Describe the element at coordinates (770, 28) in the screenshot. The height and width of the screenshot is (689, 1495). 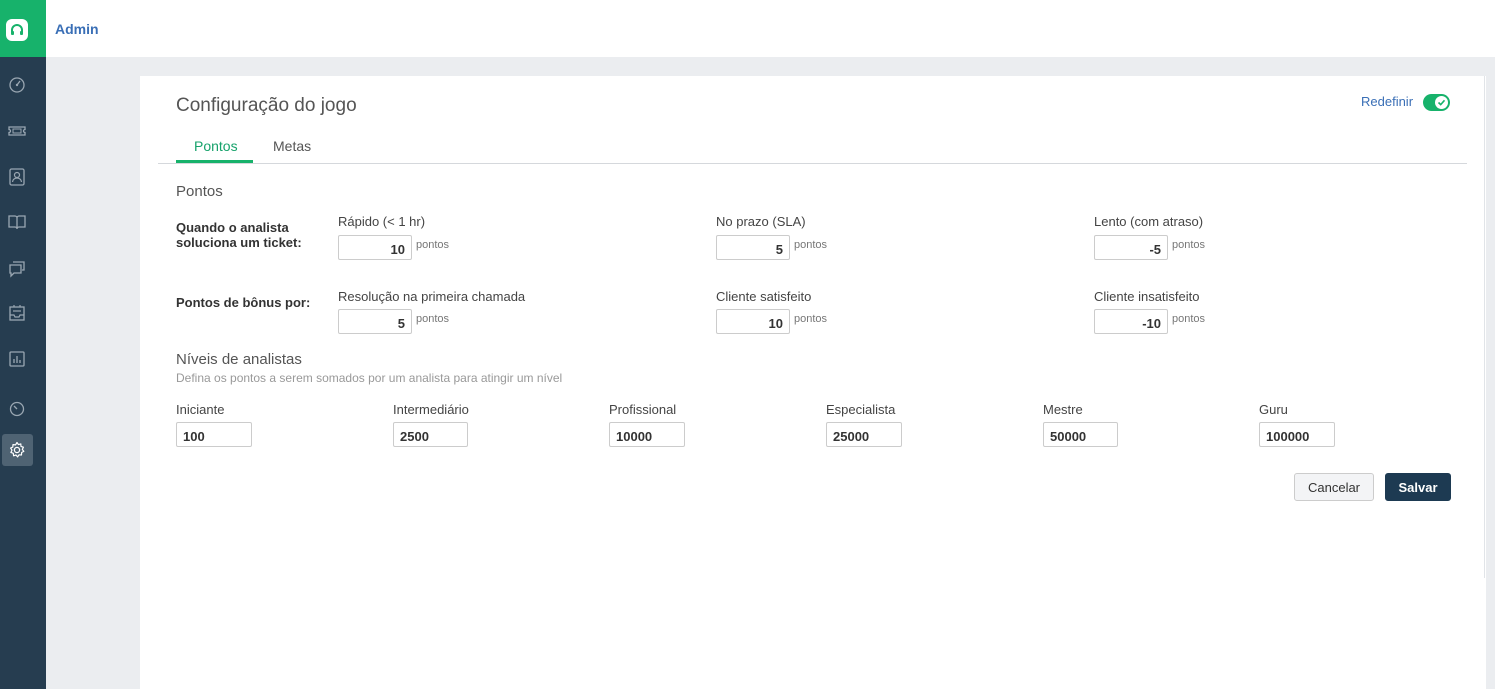
I see `top-header: Admin` at that location.